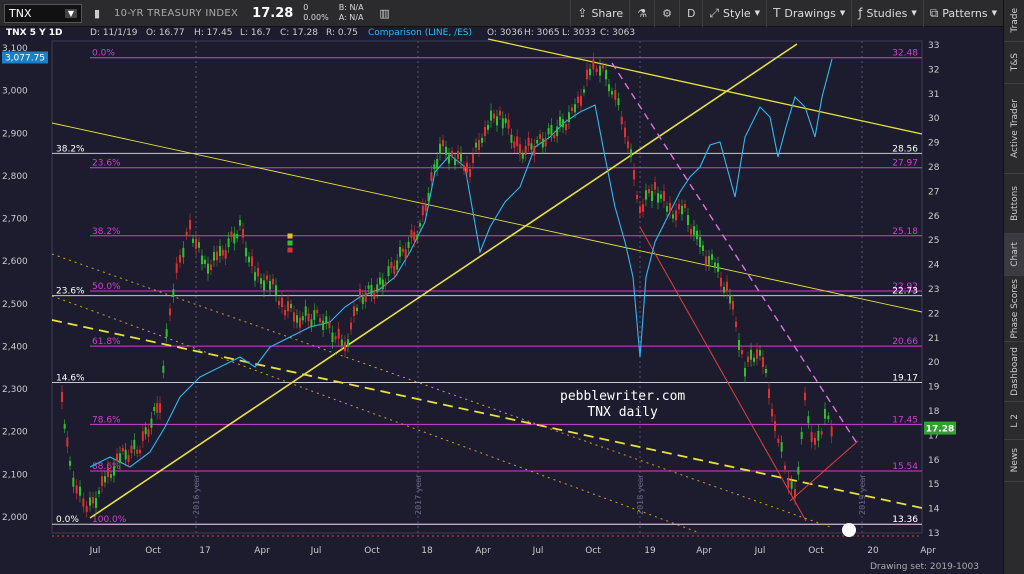 The height and width of the screenshot is (574, 1024). Describe the element at coordinates (640, 494) in the screenshot. I see `year-marker-label: 2018 year` at that location.